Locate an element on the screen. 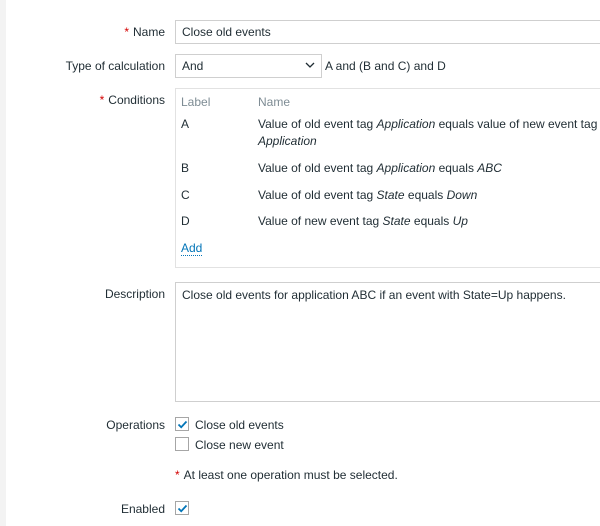  operations-hint-text: At least one operation must be selected. is located at coordinates (290, 475).